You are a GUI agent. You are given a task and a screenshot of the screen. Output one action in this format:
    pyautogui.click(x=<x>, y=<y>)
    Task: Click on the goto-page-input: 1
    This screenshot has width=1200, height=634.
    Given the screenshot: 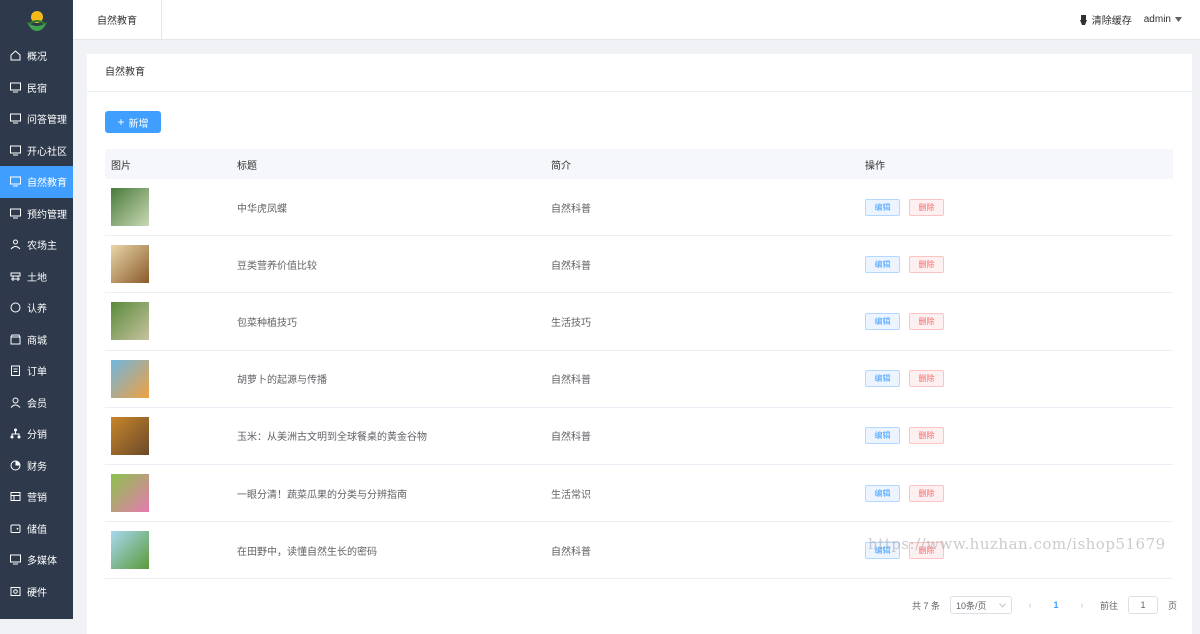 What is the action you would take?
    pyautogui.click(x=1142, y=605)
    